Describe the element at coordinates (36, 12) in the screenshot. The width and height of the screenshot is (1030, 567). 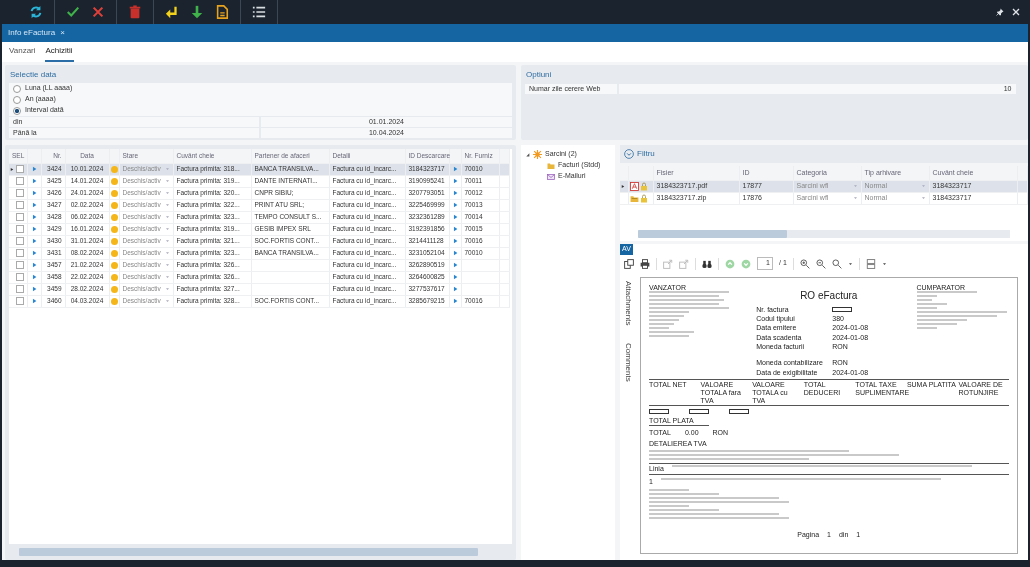
I see `refresh-icon` at that location.